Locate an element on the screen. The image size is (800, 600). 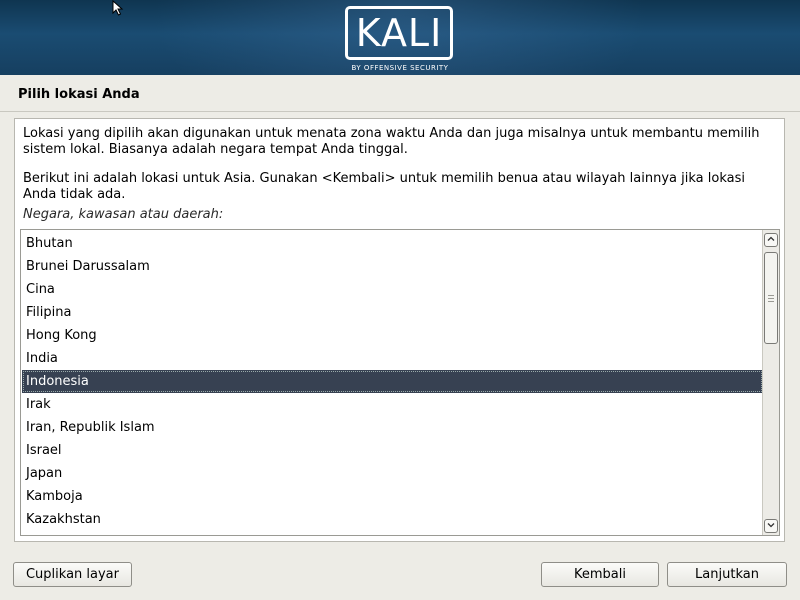
country-list-item: Indonesia is located at coordinates (392, 381).